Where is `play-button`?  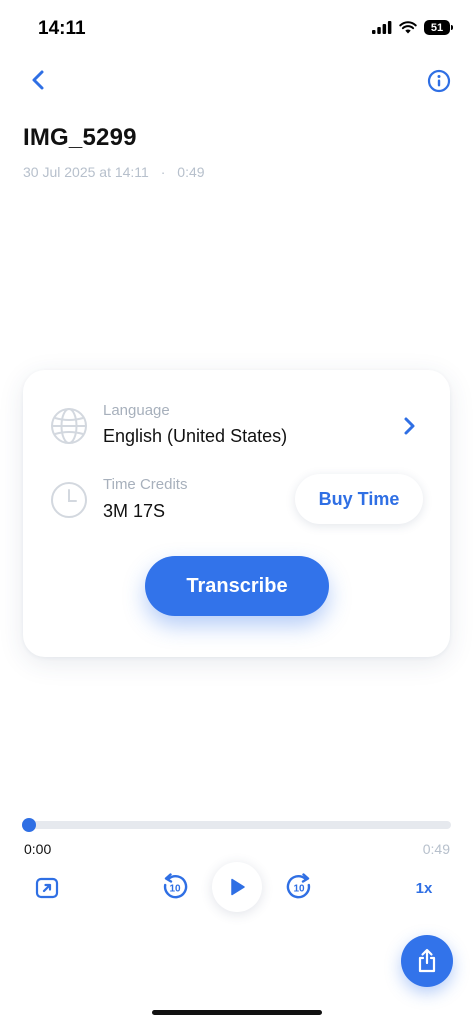 play-button is located at coordinates (237, 887).